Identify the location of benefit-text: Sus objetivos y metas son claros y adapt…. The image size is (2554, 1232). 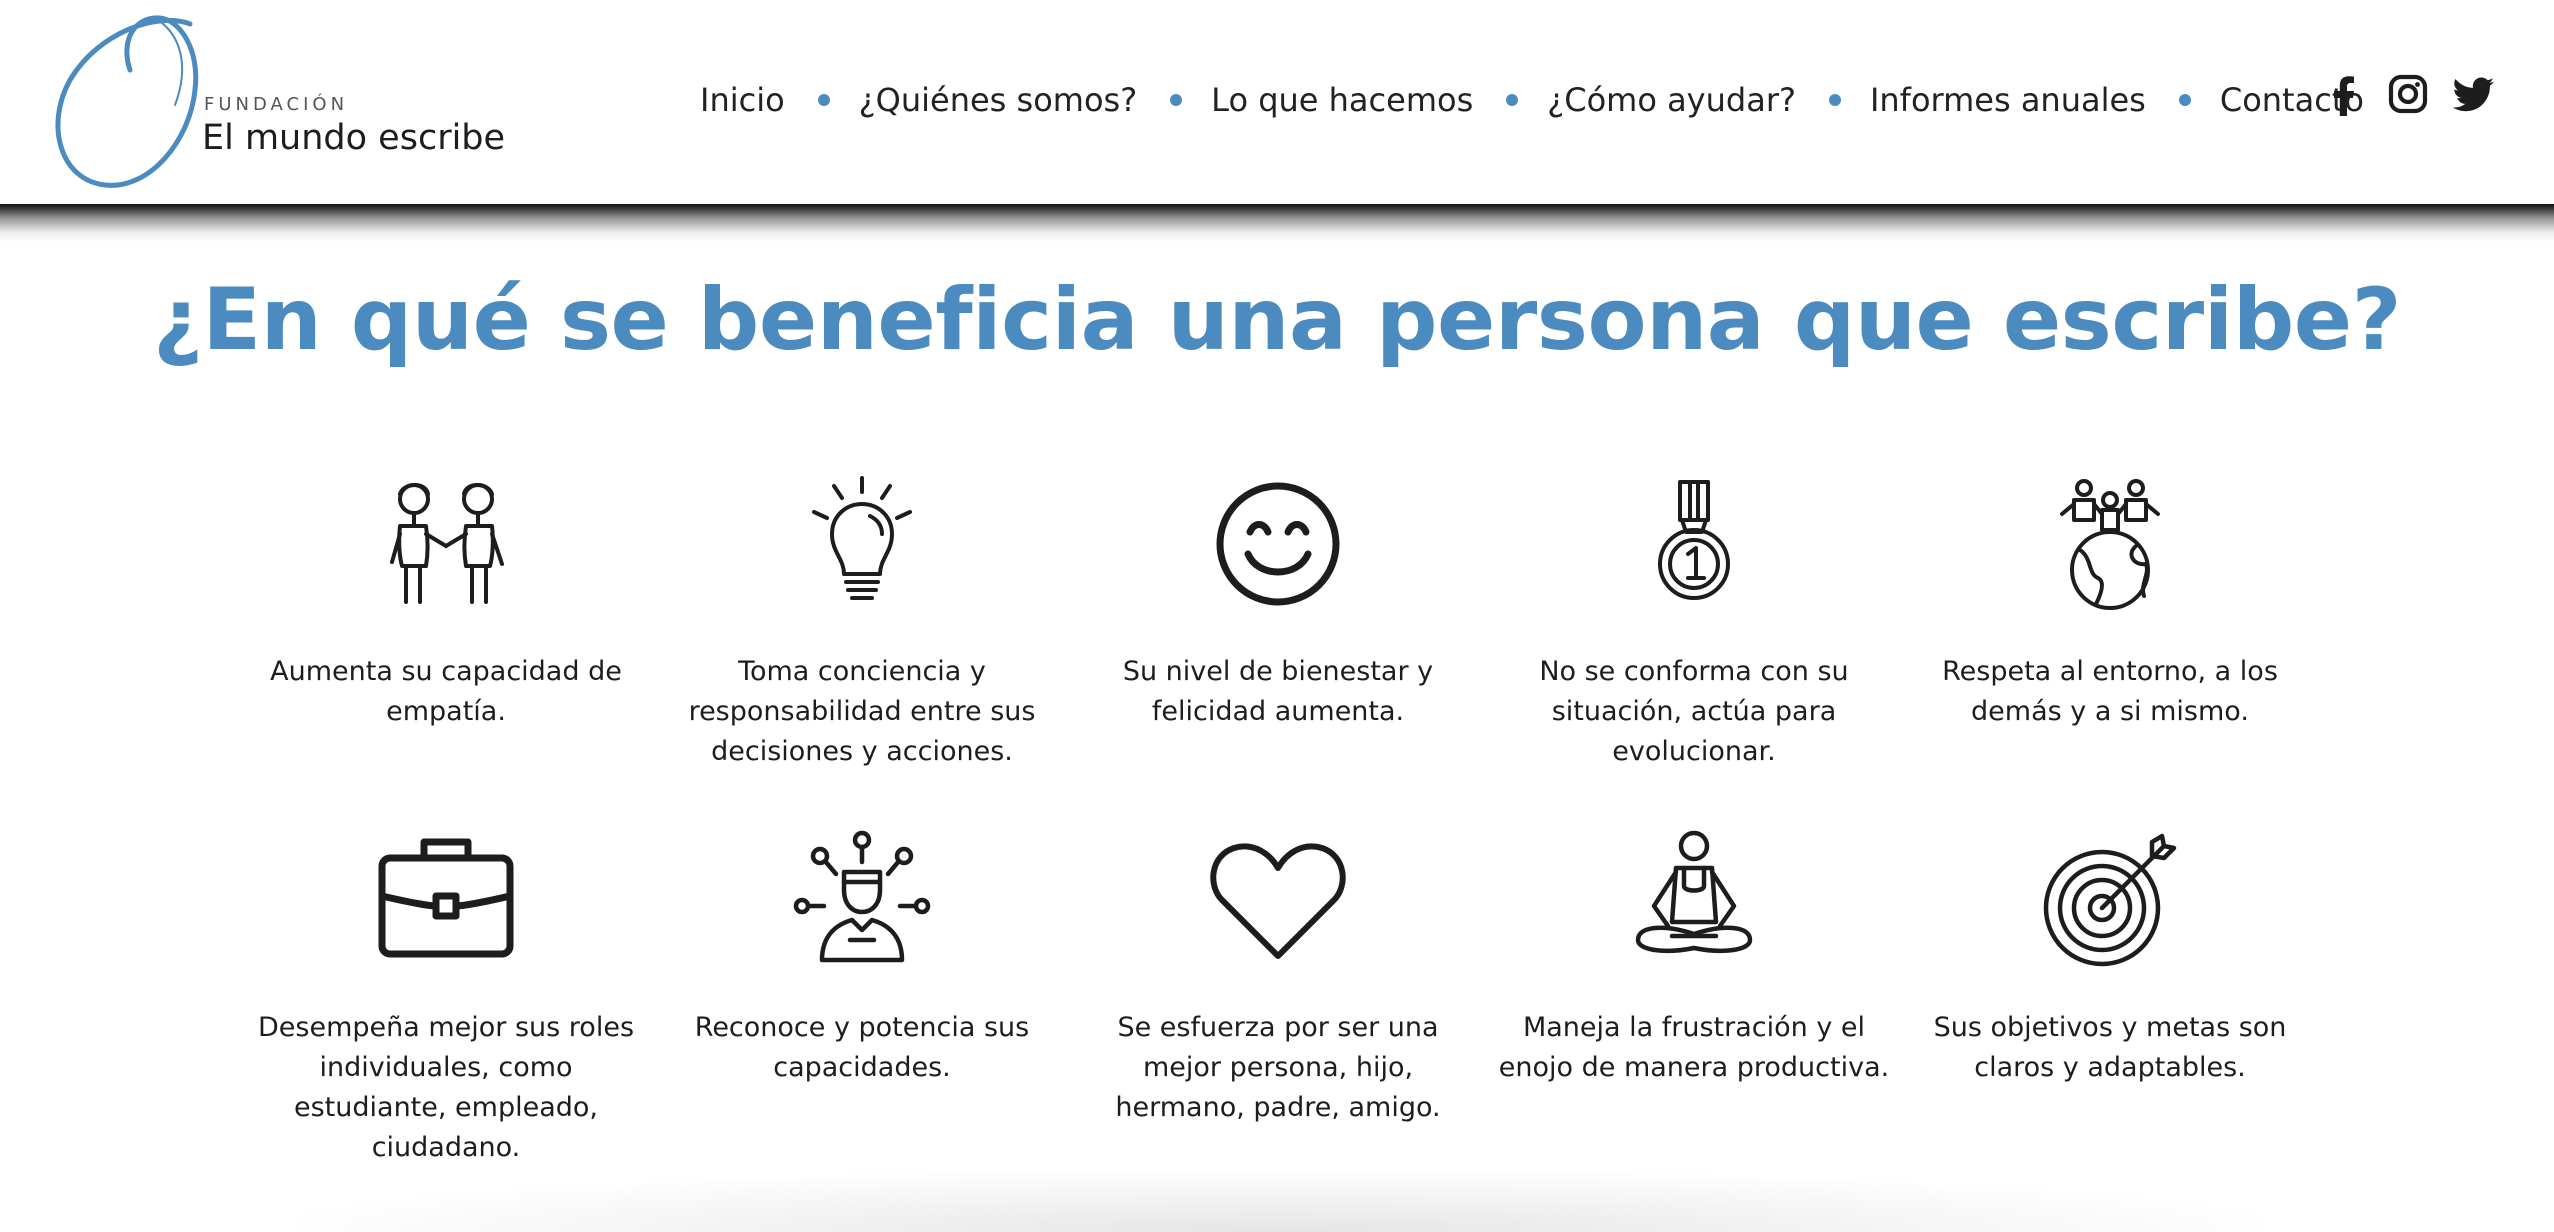
(2110, 1047).